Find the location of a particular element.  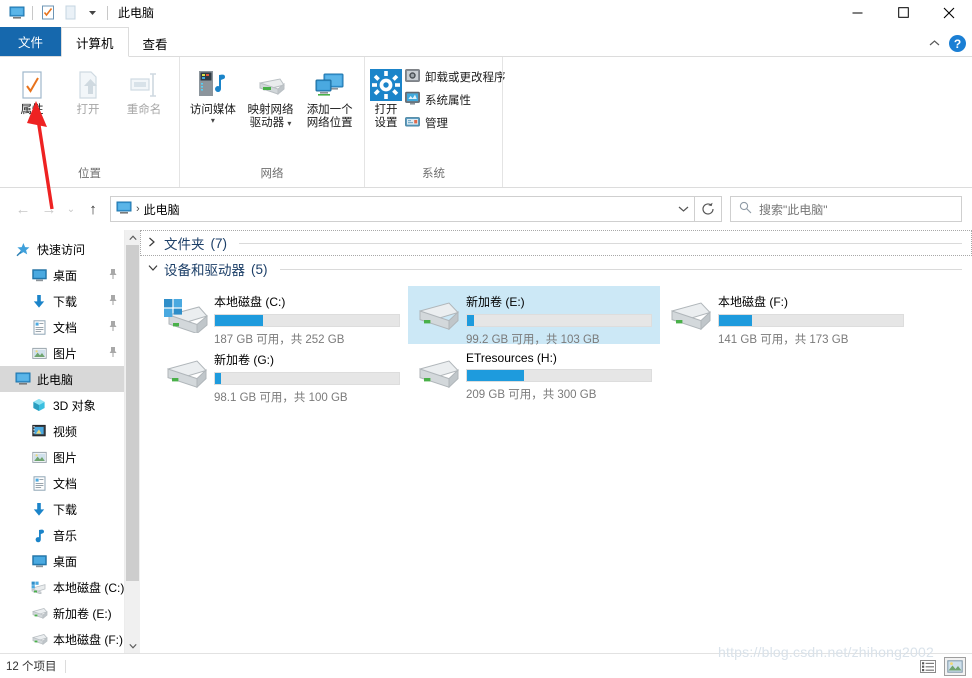

back-arrow-icon: ← is located at coordinates (23, 209).